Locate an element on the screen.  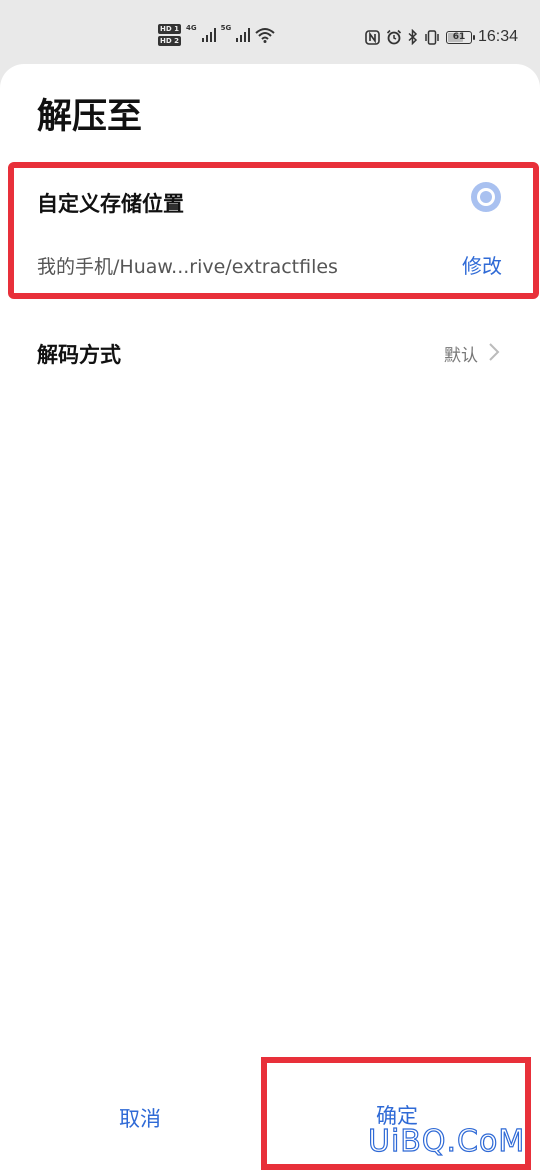
hd1-badge: HD 1 is located at coordinates (169, 29).